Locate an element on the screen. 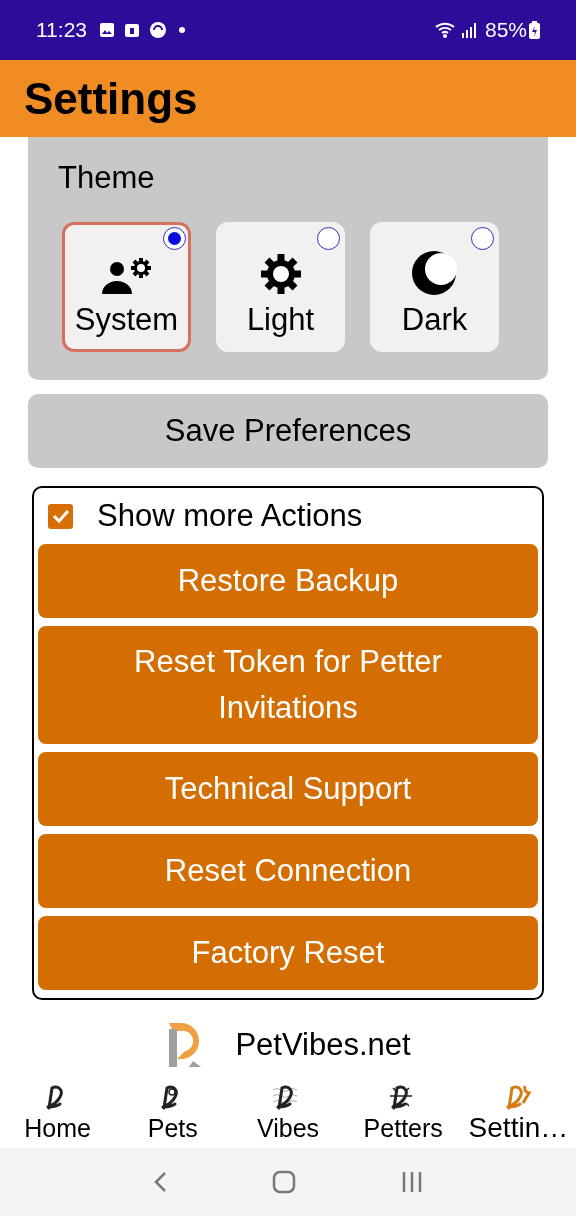 The image size is (576, 1216). dot-icon is located at coordinates (182, 30).